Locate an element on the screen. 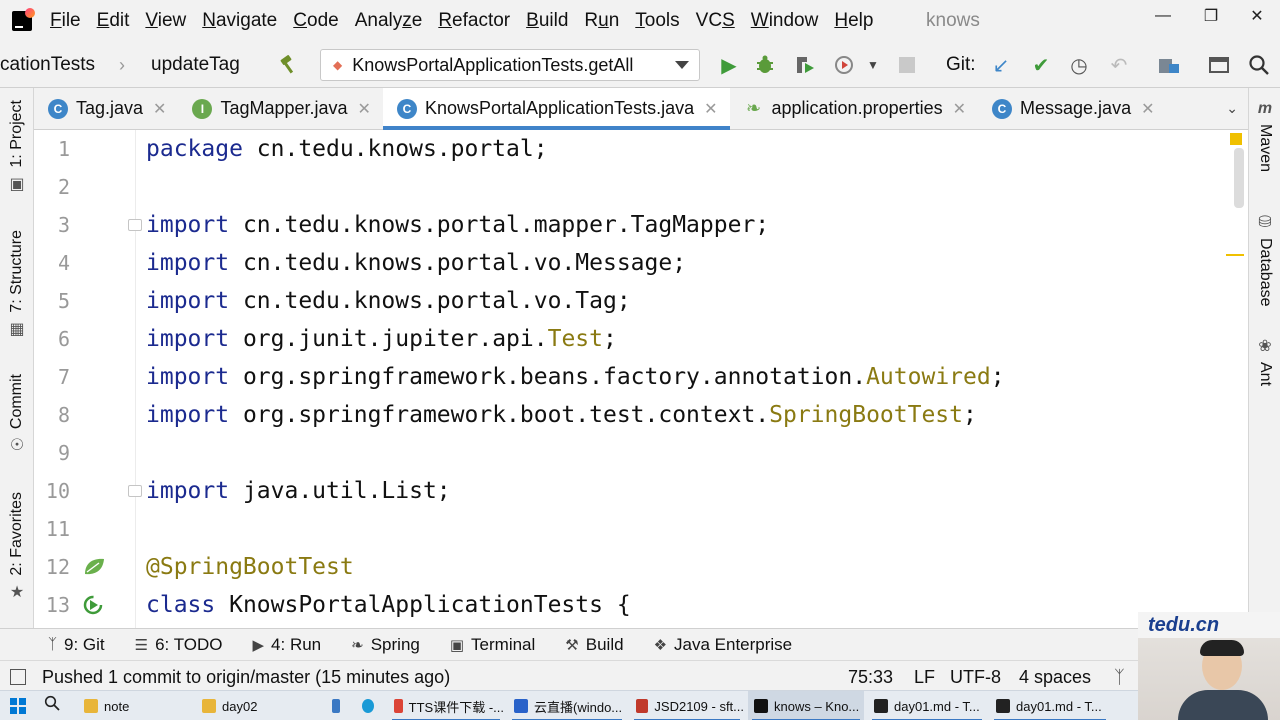  menu-navigate: Navigate is located at coordinates (239, 21).